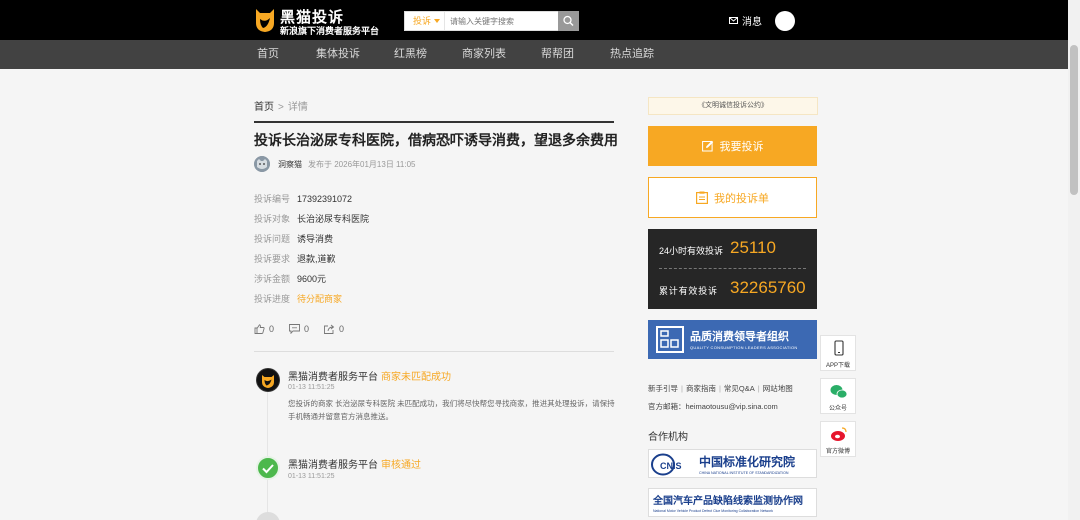 This screenshot has width=1080, height=520. What do you see at coordinates (401, 465) in the screenshot?
I see `timeline-status: 审核通过` at bounding box center [401, 465].